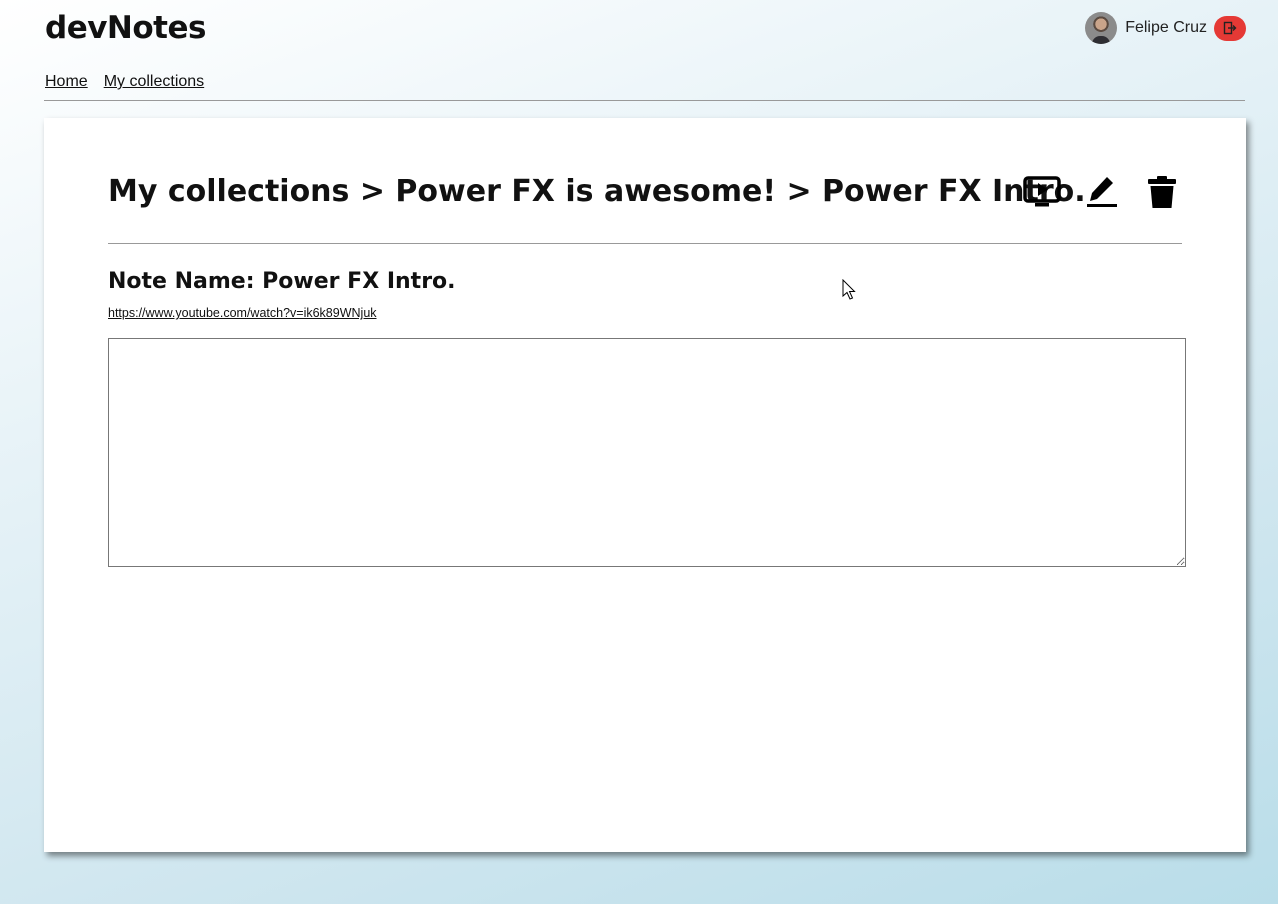  I want to click on edit-button, so click(1102, 192).